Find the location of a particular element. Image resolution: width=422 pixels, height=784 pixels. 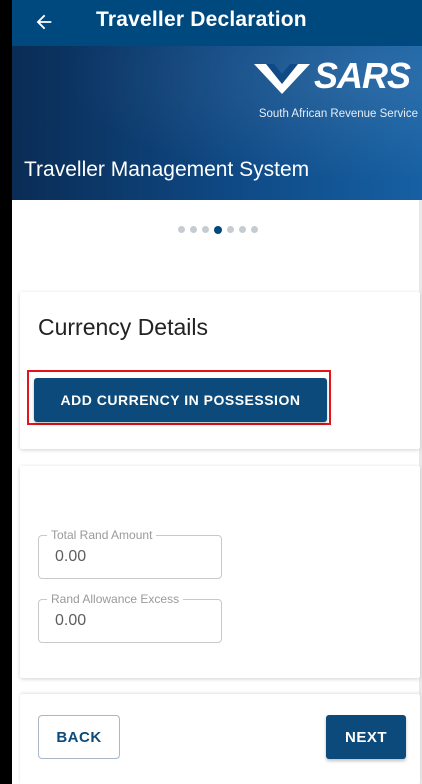

rand-allowance-excess-field: Rand Allowance Excess 0.00 is located at coordinates (130, 617).